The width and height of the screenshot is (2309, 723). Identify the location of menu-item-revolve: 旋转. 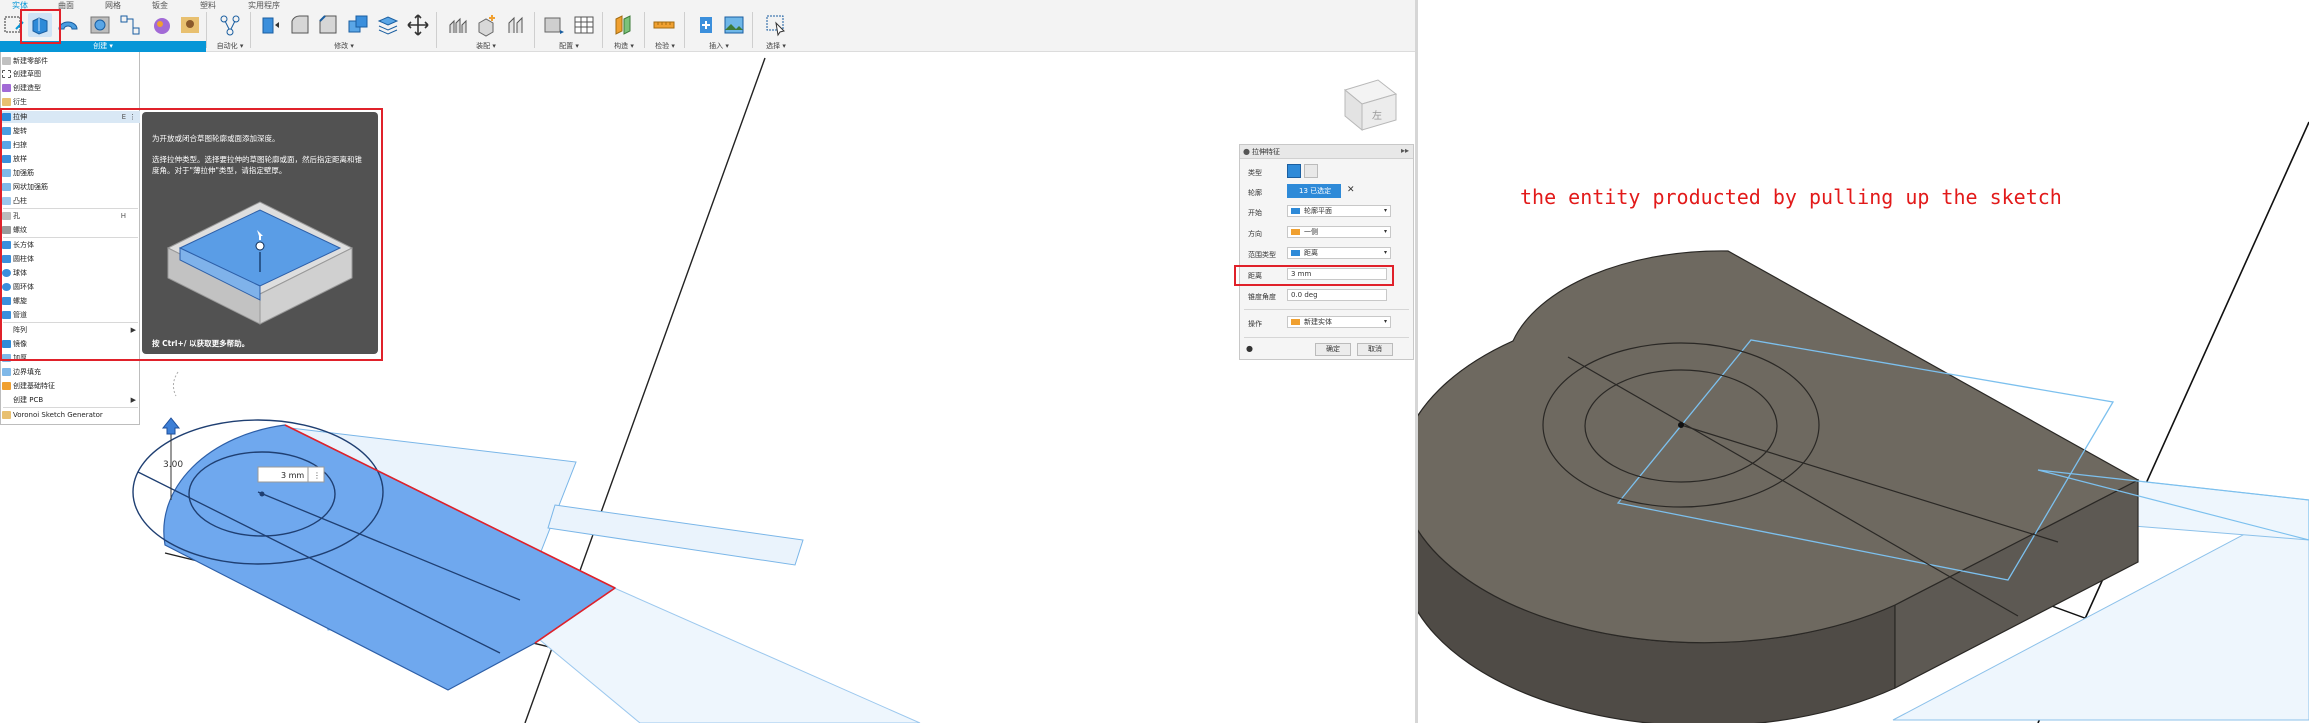
(70, 131).